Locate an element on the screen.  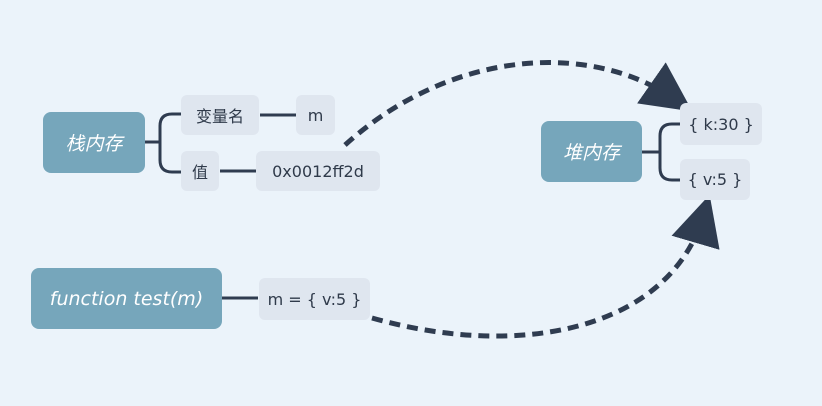
heap-memory-label: 堆内存 is located at coordinates (591, 153).